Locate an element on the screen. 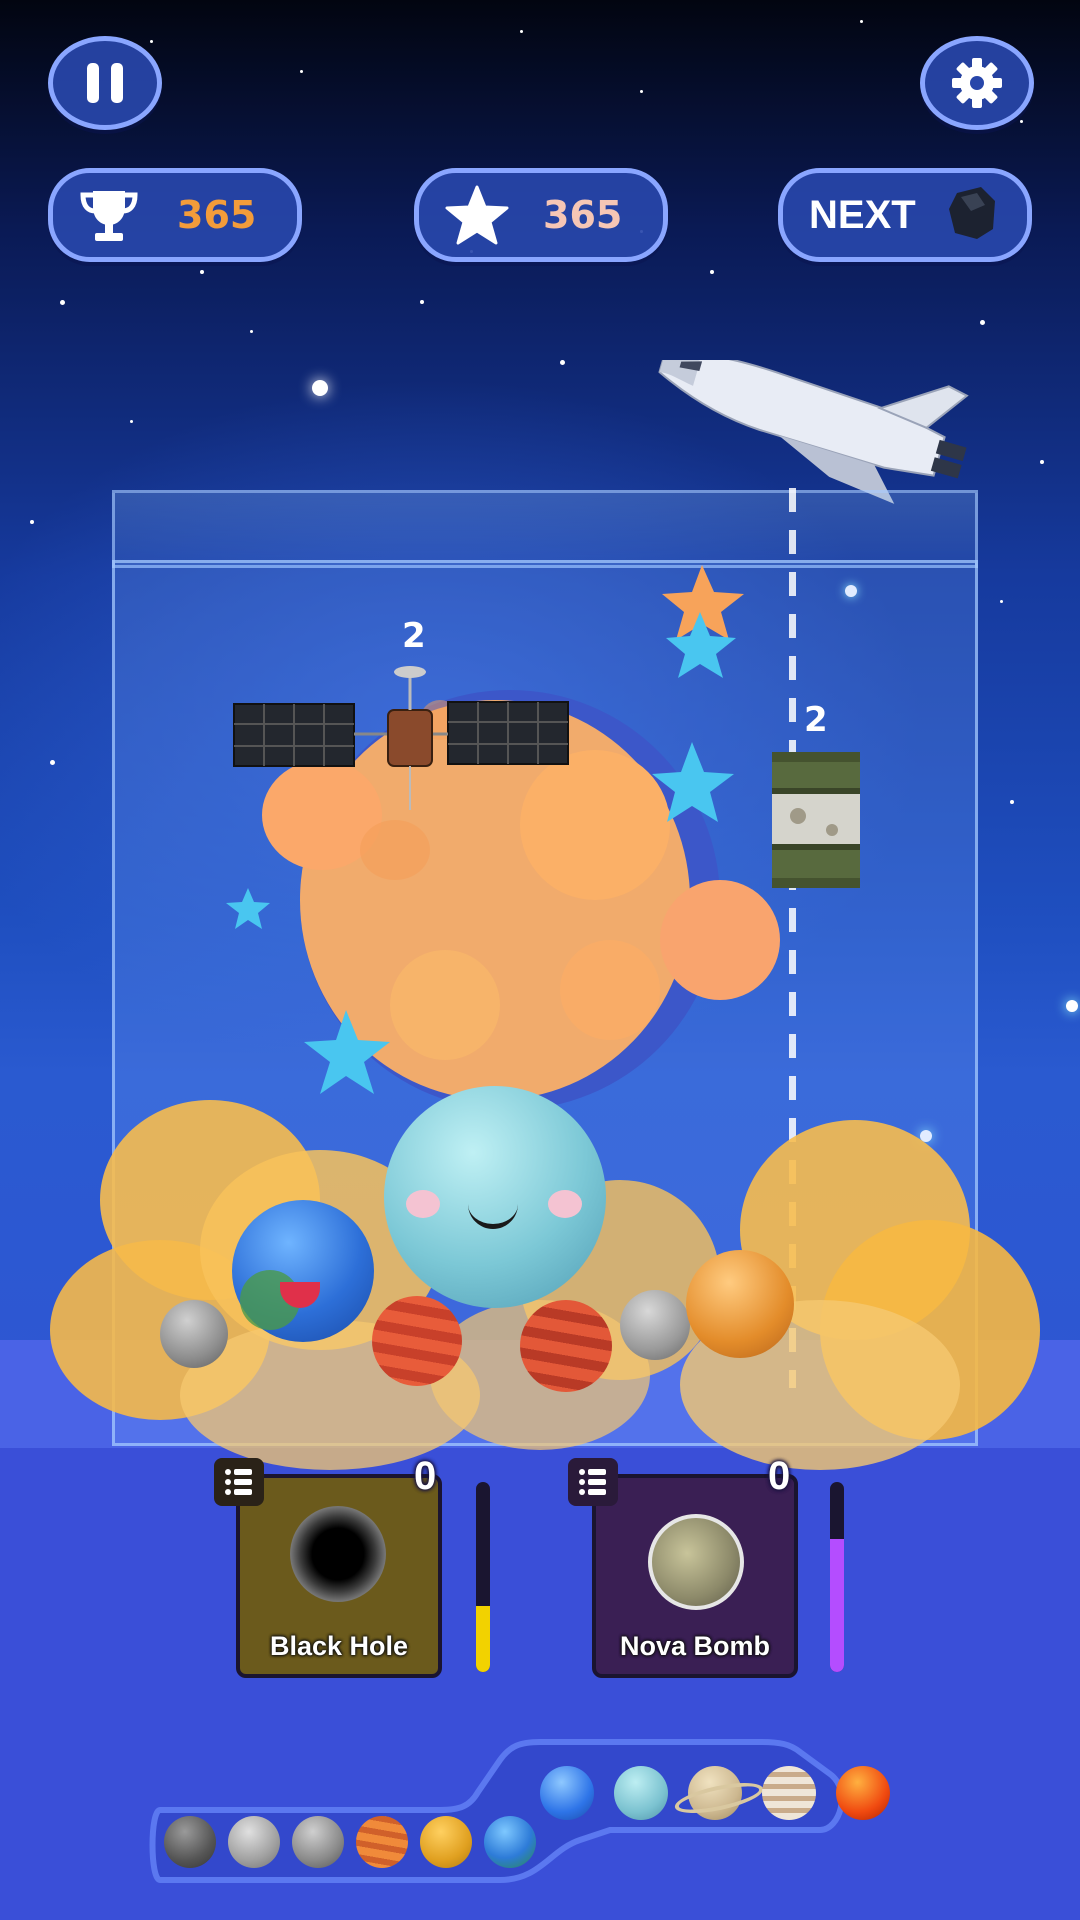 The image size is (1080, 1920). uranus-planet is located at coordinates (495, 1197).